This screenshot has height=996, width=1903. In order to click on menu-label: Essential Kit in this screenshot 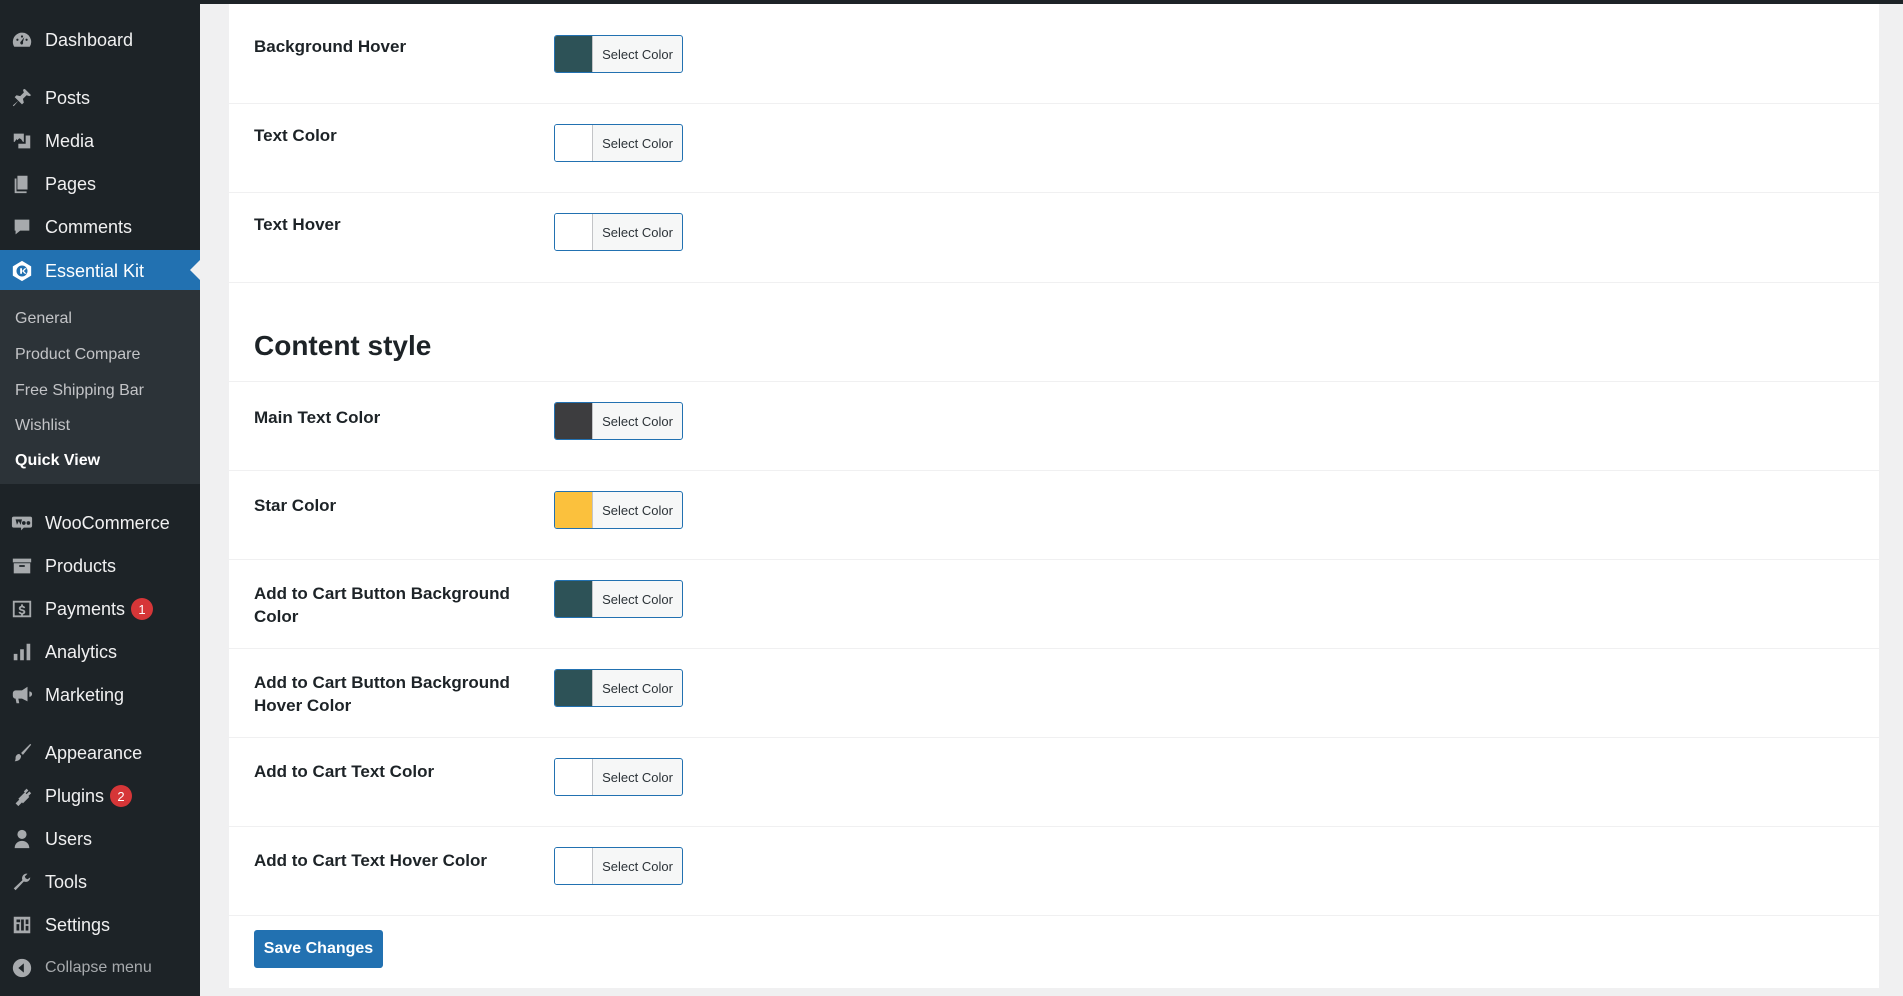, I will do `click(95, 270)`.